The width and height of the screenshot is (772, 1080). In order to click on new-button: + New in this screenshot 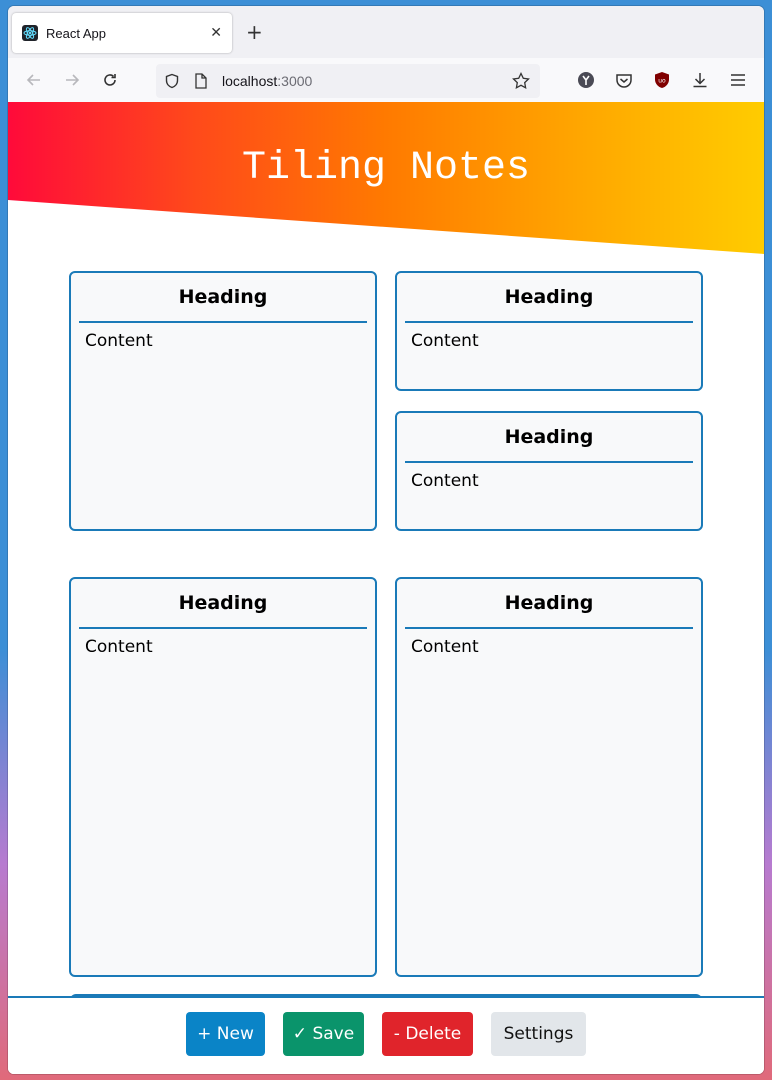, I will do `click(225, 1034)`.